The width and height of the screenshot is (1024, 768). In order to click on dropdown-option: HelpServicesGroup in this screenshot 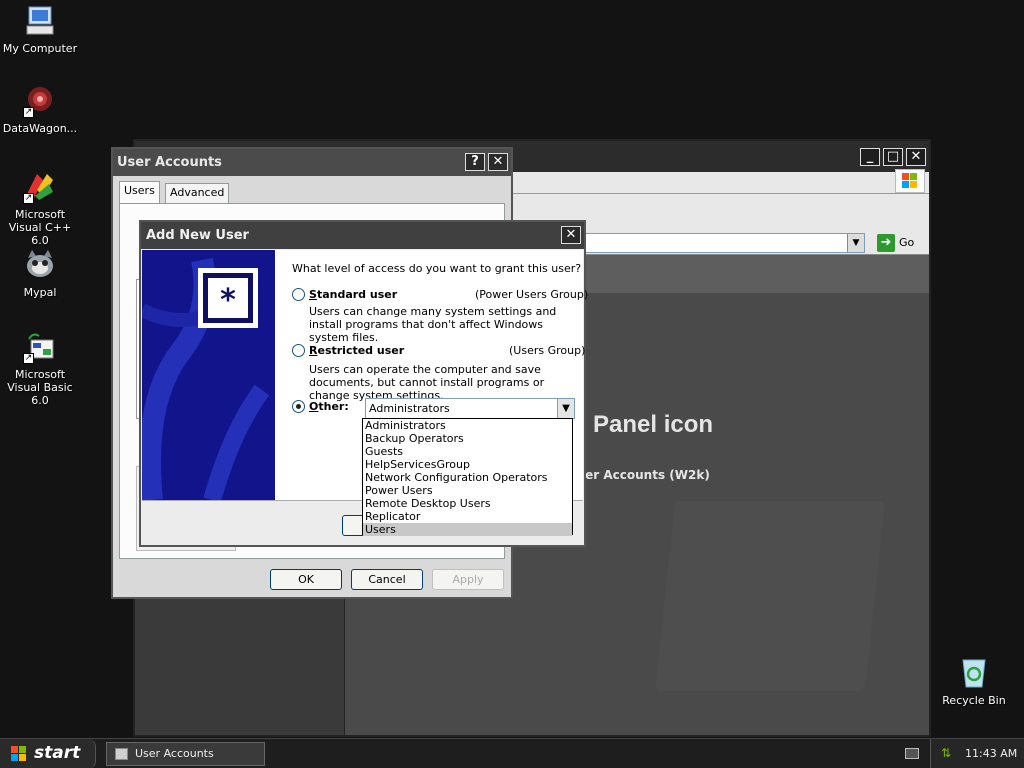, I will do `click(467, 464)`.